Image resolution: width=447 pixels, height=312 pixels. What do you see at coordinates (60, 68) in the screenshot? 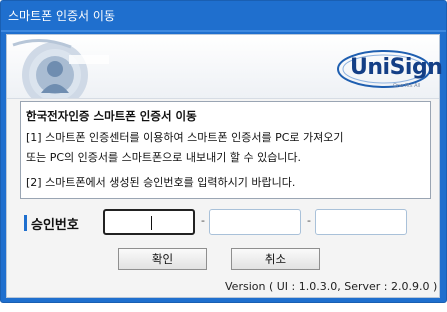
I see `certificate-emblem-icon` at bounding box center [60, 68].